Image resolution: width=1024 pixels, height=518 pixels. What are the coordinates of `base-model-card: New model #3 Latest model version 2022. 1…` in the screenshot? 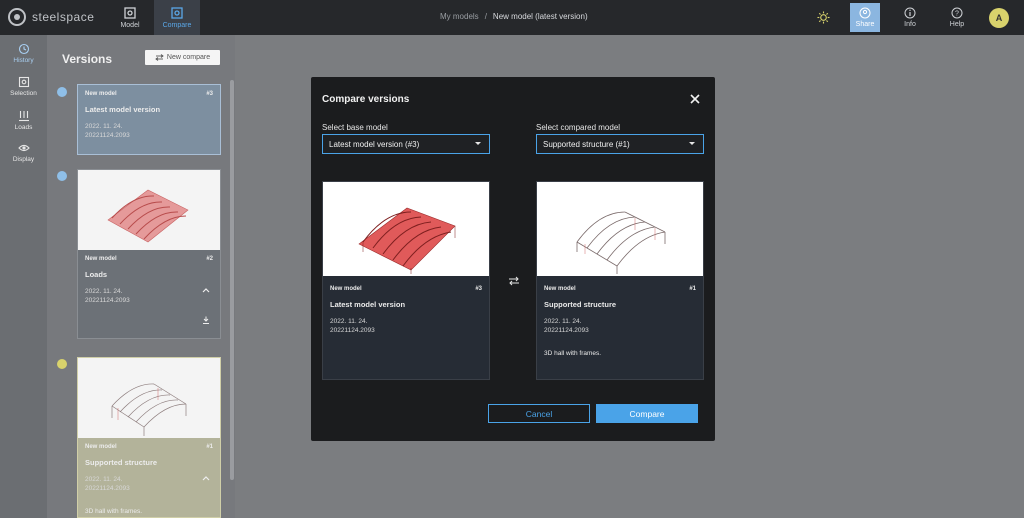 It's located at (406, 280).